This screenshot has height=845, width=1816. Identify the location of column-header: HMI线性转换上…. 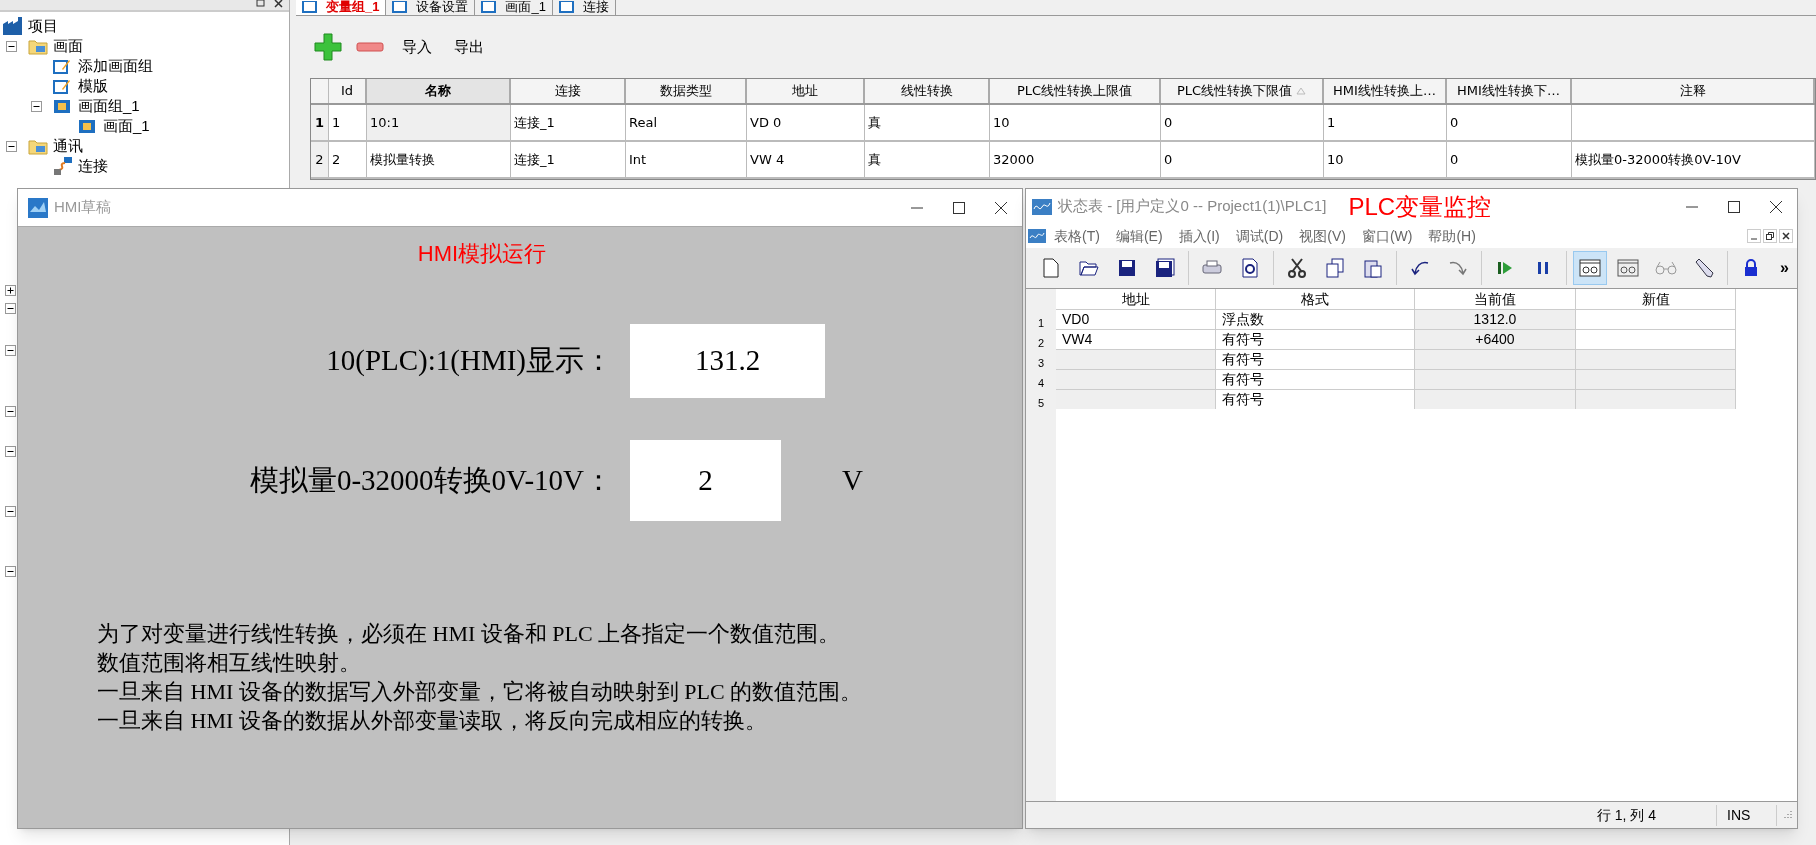
(1385, 91).